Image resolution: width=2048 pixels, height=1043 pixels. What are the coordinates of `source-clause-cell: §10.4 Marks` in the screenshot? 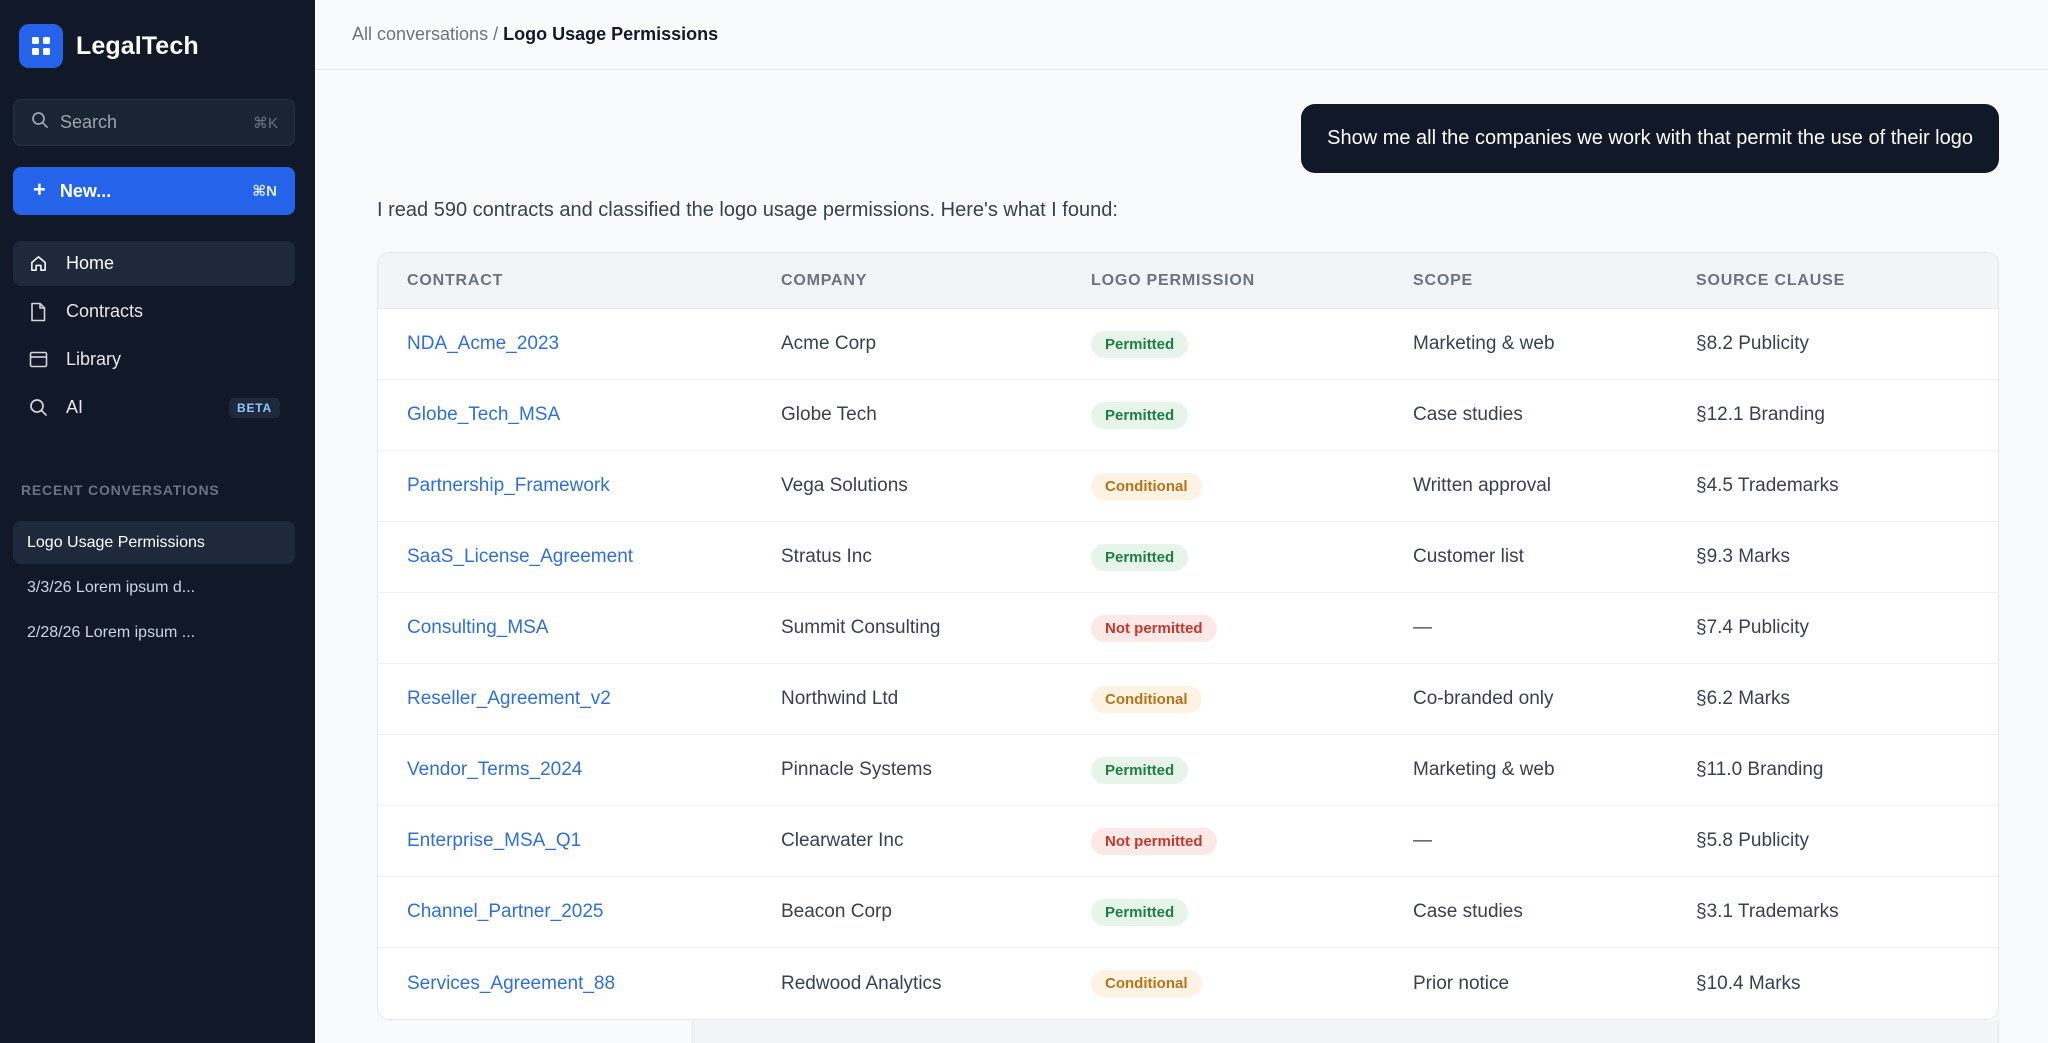 It's located at (1748, 983).